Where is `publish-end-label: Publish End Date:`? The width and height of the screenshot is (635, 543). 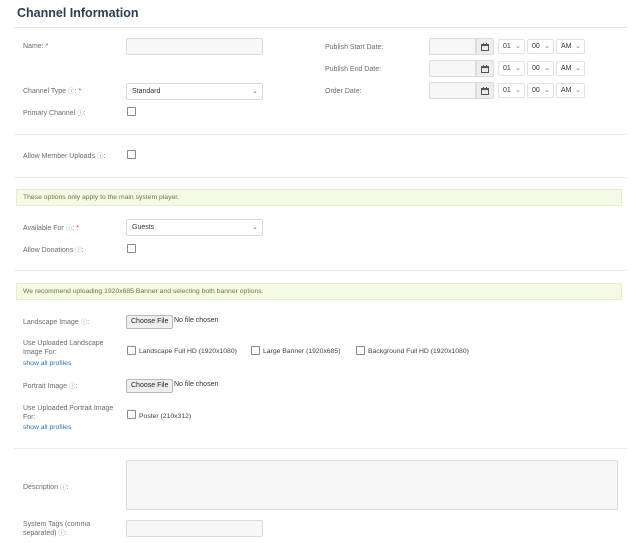
publish-end-label: Publish End Date: is located at coordinates (353, 69).